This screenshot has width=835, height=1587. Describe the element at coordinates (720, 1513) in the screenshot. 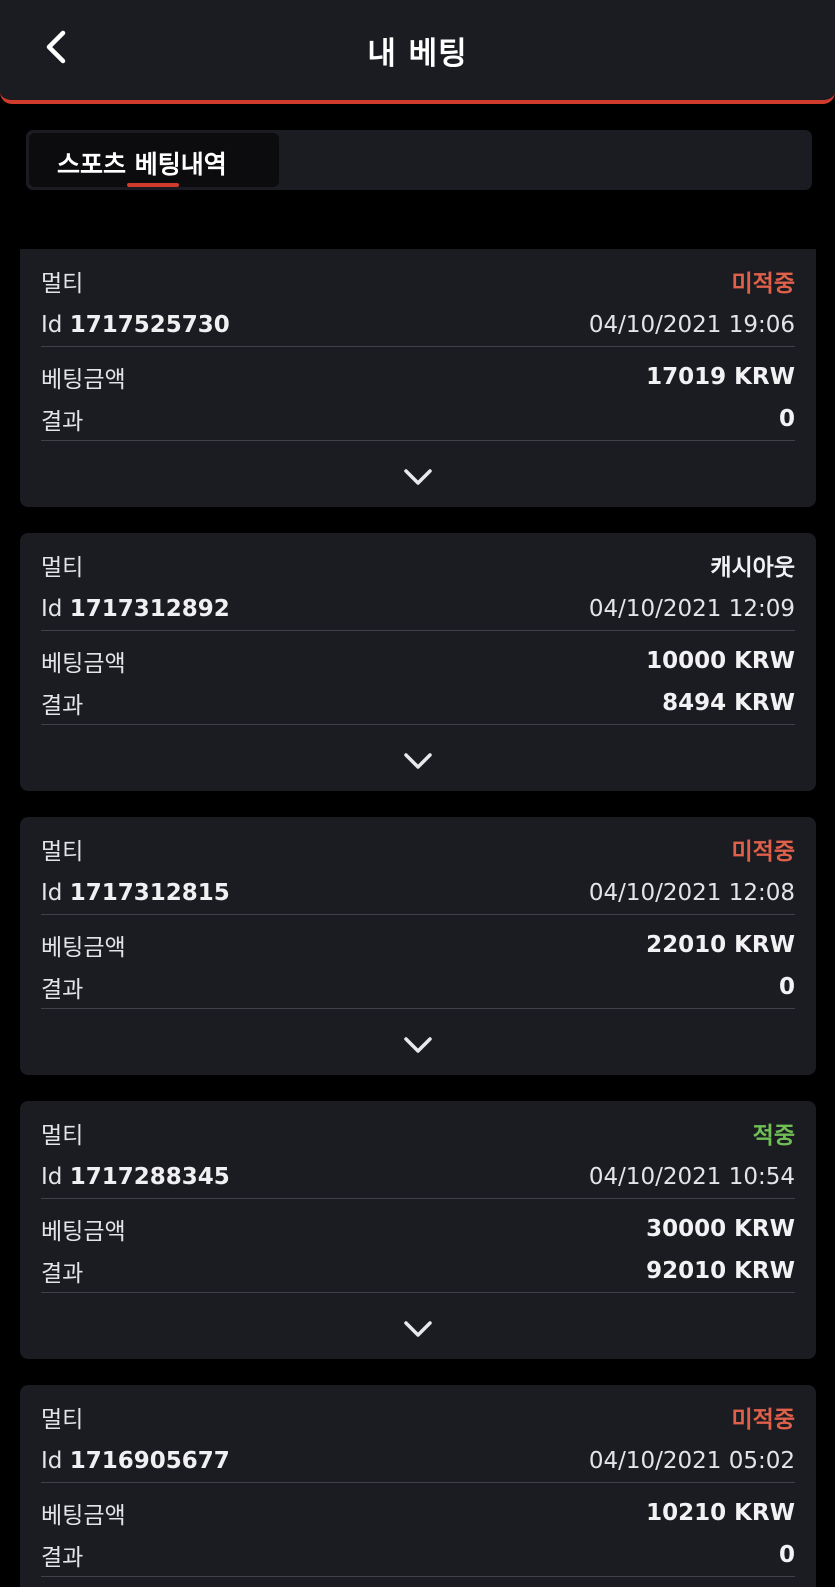

I see `bet-amount-value: 10210 KRW` at that location.